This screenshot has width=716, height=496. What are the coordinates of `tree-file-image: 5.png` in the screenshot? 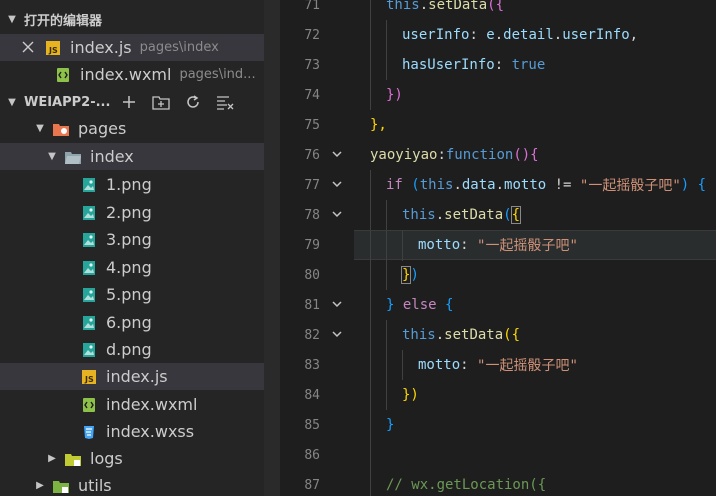 It's located at (132, 294).